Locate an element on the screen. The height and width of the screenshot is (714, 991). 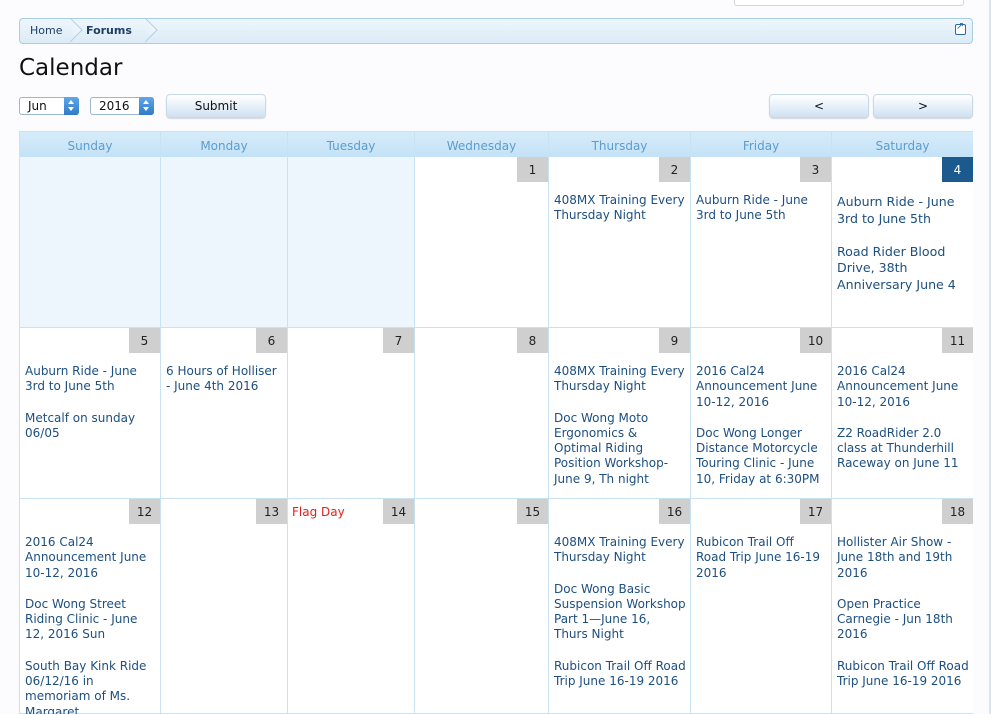
day-number: 11 is located at coordinates (957, 340).